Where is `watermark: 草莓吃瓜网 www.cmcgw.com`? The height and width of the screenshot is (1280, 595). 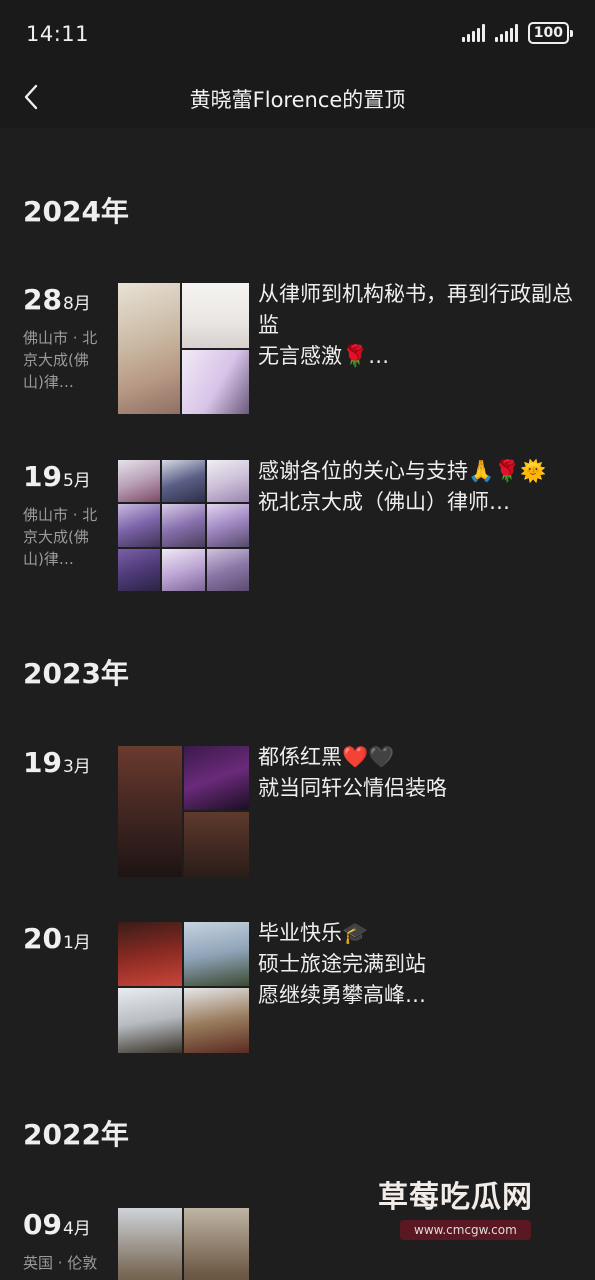 watermark: 草莓吃瓜网 www.cmcgw.com is located at coordinates (455, 1206).